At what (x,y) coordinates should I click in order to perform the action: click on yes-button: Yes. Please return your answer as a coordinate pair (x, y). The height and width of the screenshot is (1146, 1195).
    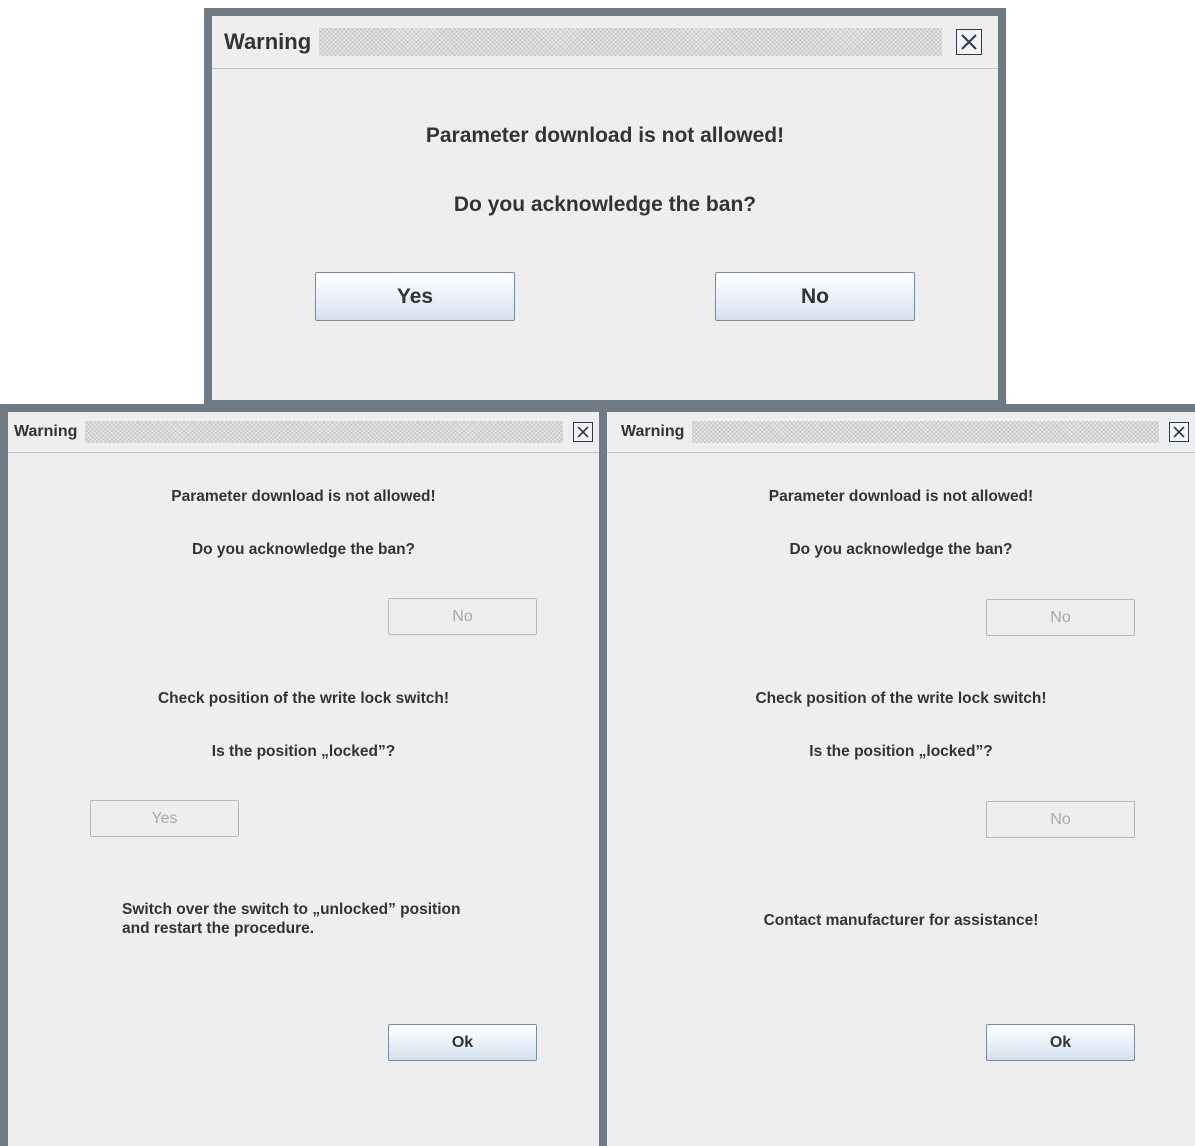
    Looking at the image, I should click on (415, 296).